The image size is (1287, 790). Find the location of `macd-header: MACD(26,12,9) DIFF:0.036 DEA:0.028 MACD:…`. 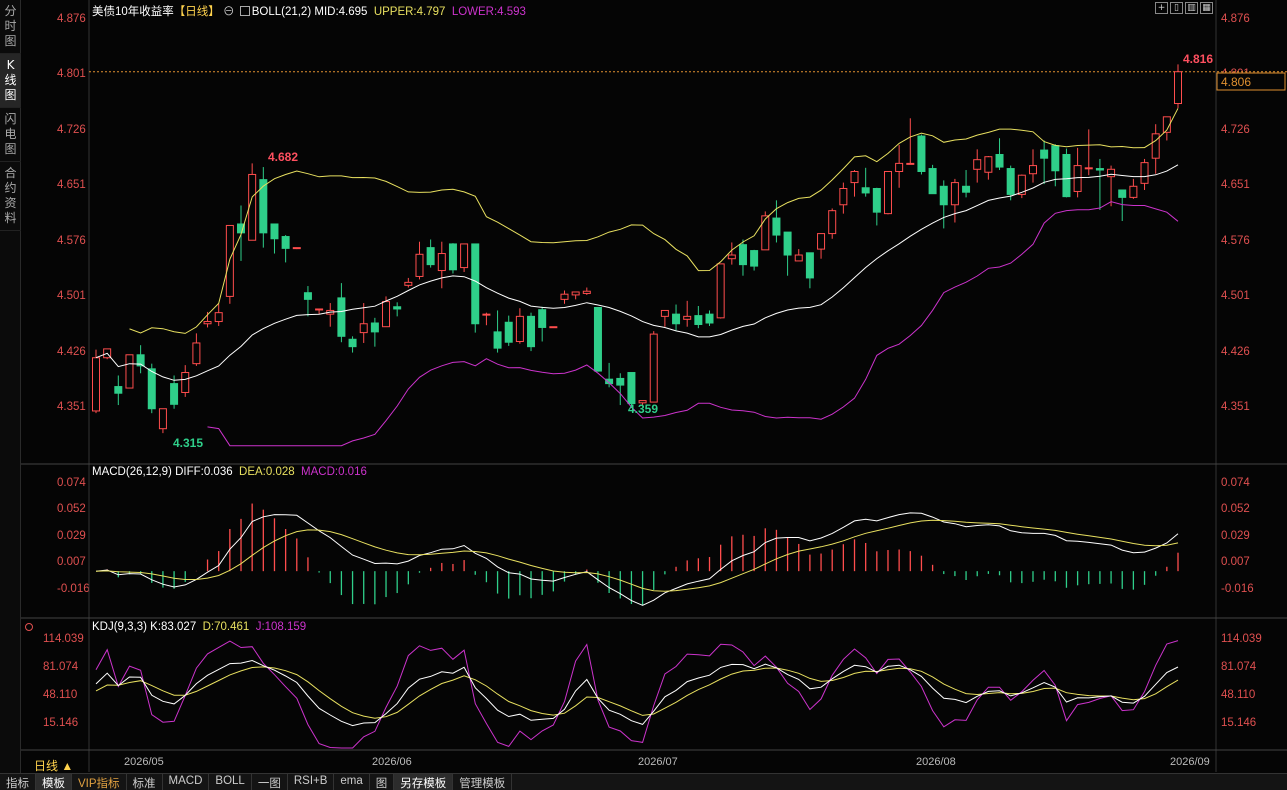

macd-header: MACD(26,12,9) DIFF:0.036 DEA:0.028 MACD:… is located at coordinates (229, 472).